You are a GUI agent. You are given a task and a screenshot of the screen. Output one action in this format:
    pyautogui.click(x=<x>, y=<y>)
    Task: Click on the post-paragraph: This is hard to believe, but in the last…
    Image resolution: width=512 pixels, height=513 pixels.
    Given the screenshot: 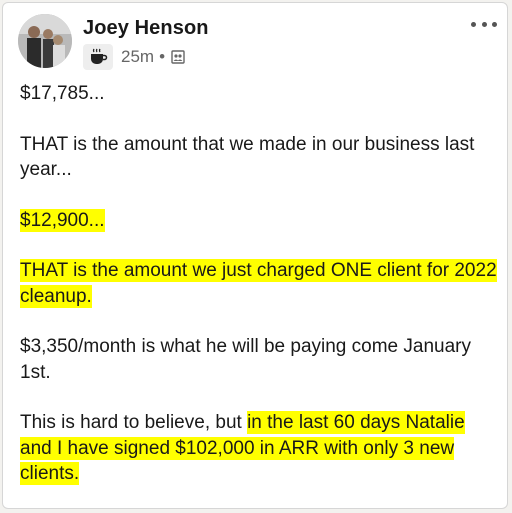 What is the action you would take?
    pyautogui.click(x=259, y=448)
    